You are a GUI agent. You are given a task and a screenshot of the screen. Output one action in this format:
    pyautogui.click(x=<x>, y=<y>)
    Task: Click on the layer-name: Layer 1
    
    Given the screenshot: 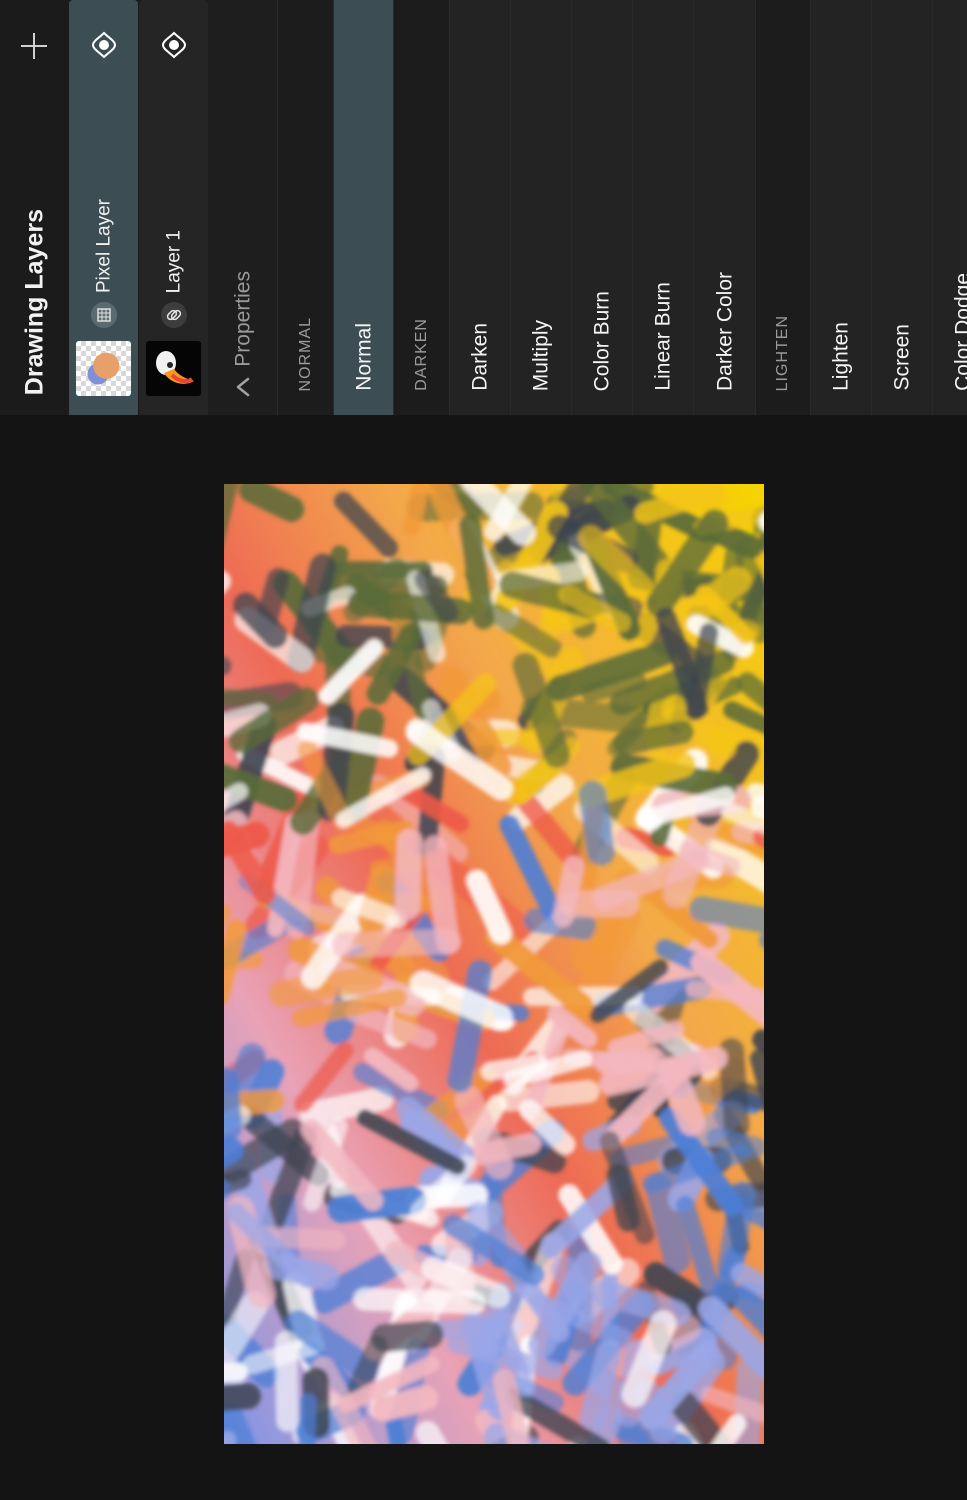 What is the action you would take?
    pyautogui.click(x=173, y=261)
    